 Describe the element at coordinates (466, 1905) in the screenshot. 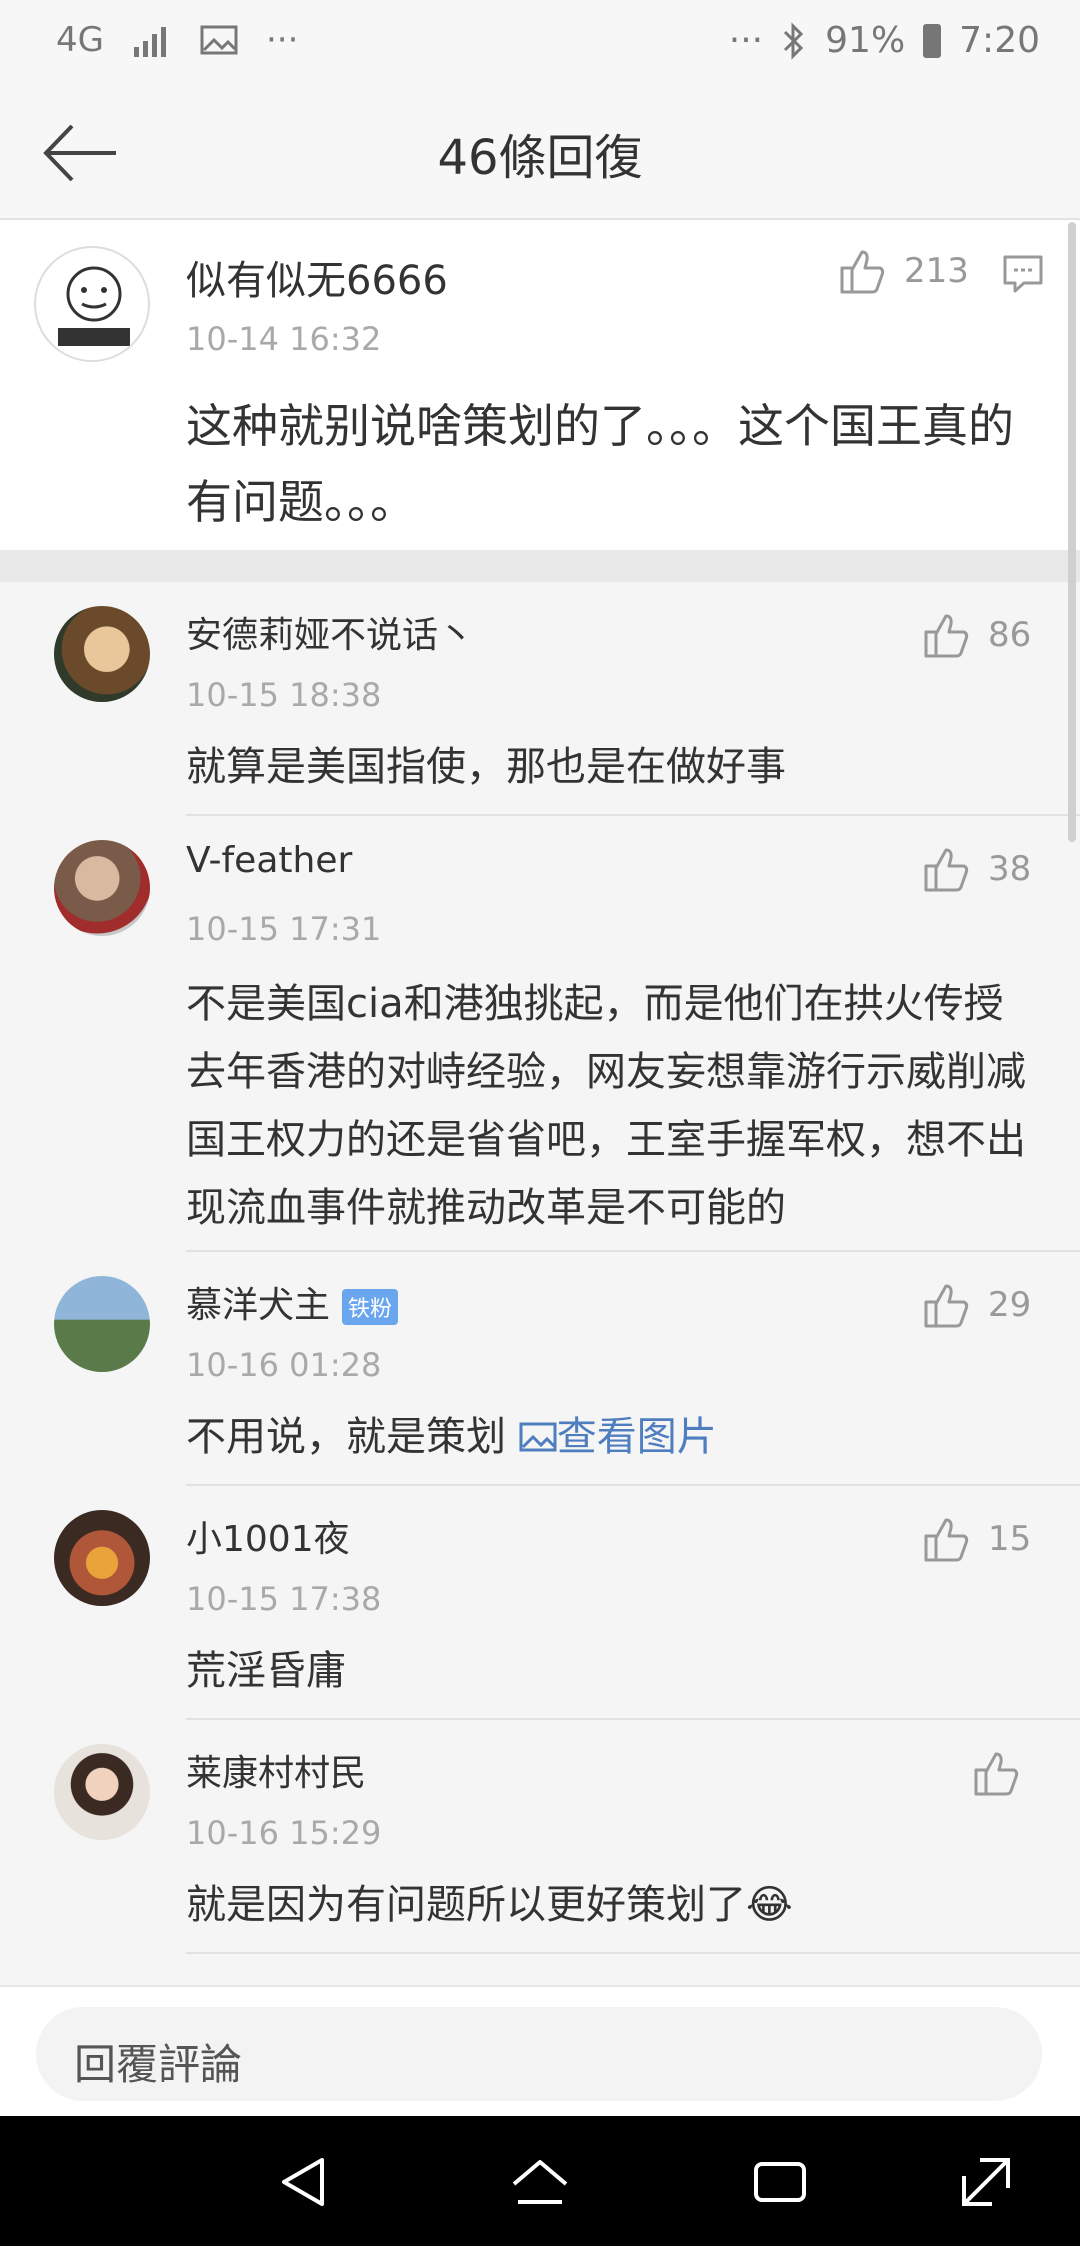

I see `comment-text-body: 就是因为有问题所以更好策划了` at that location.